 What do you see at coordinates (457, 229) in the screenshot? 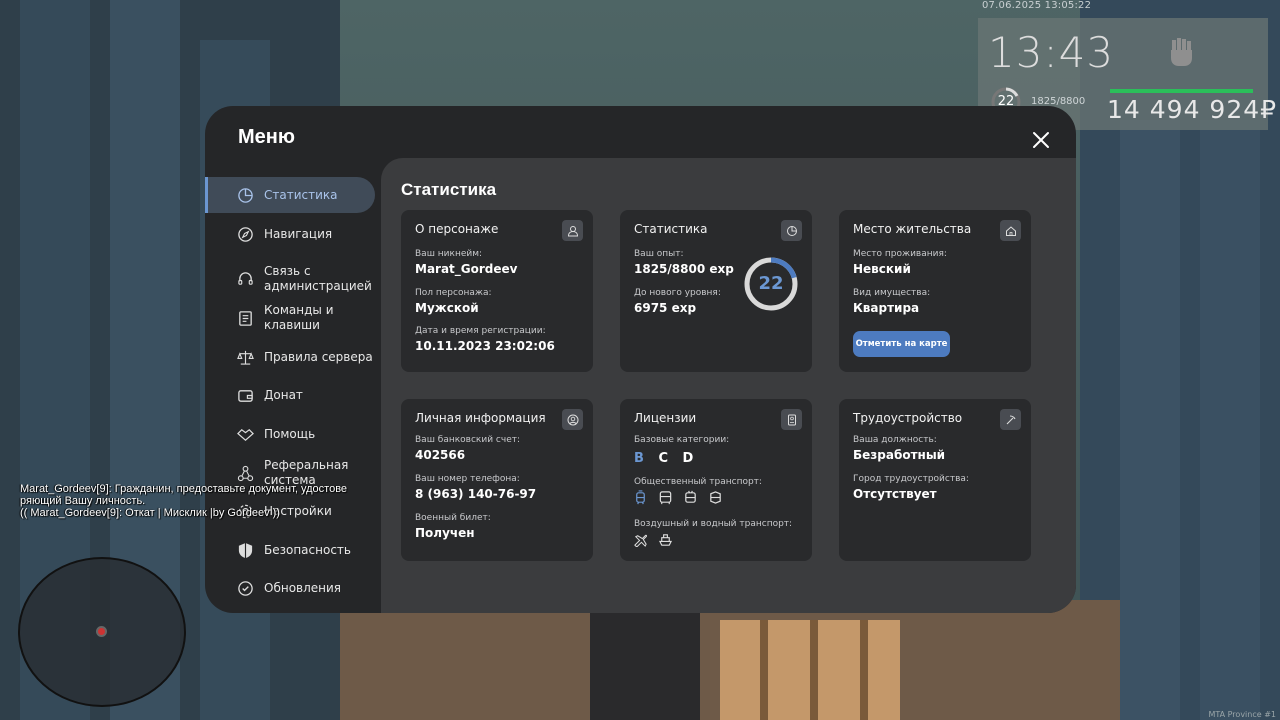
I see `card-title: О персонаже` at bounding box center [457, 229].